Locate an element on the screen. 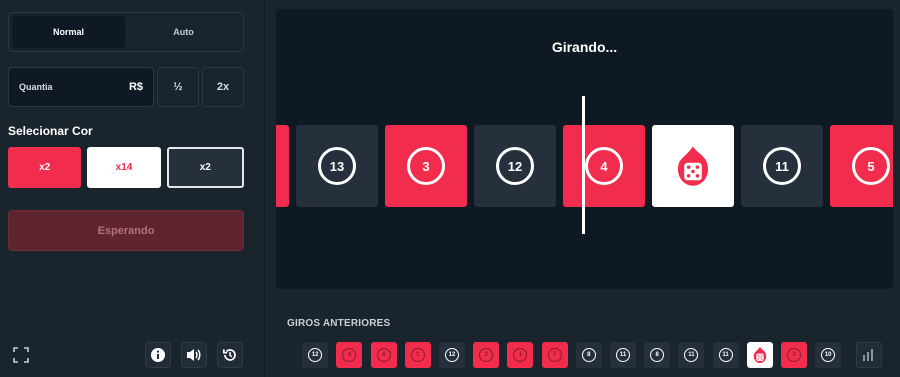 The image size is (900, 377). tab-auto: Auto is located at coordinates (183, 32).